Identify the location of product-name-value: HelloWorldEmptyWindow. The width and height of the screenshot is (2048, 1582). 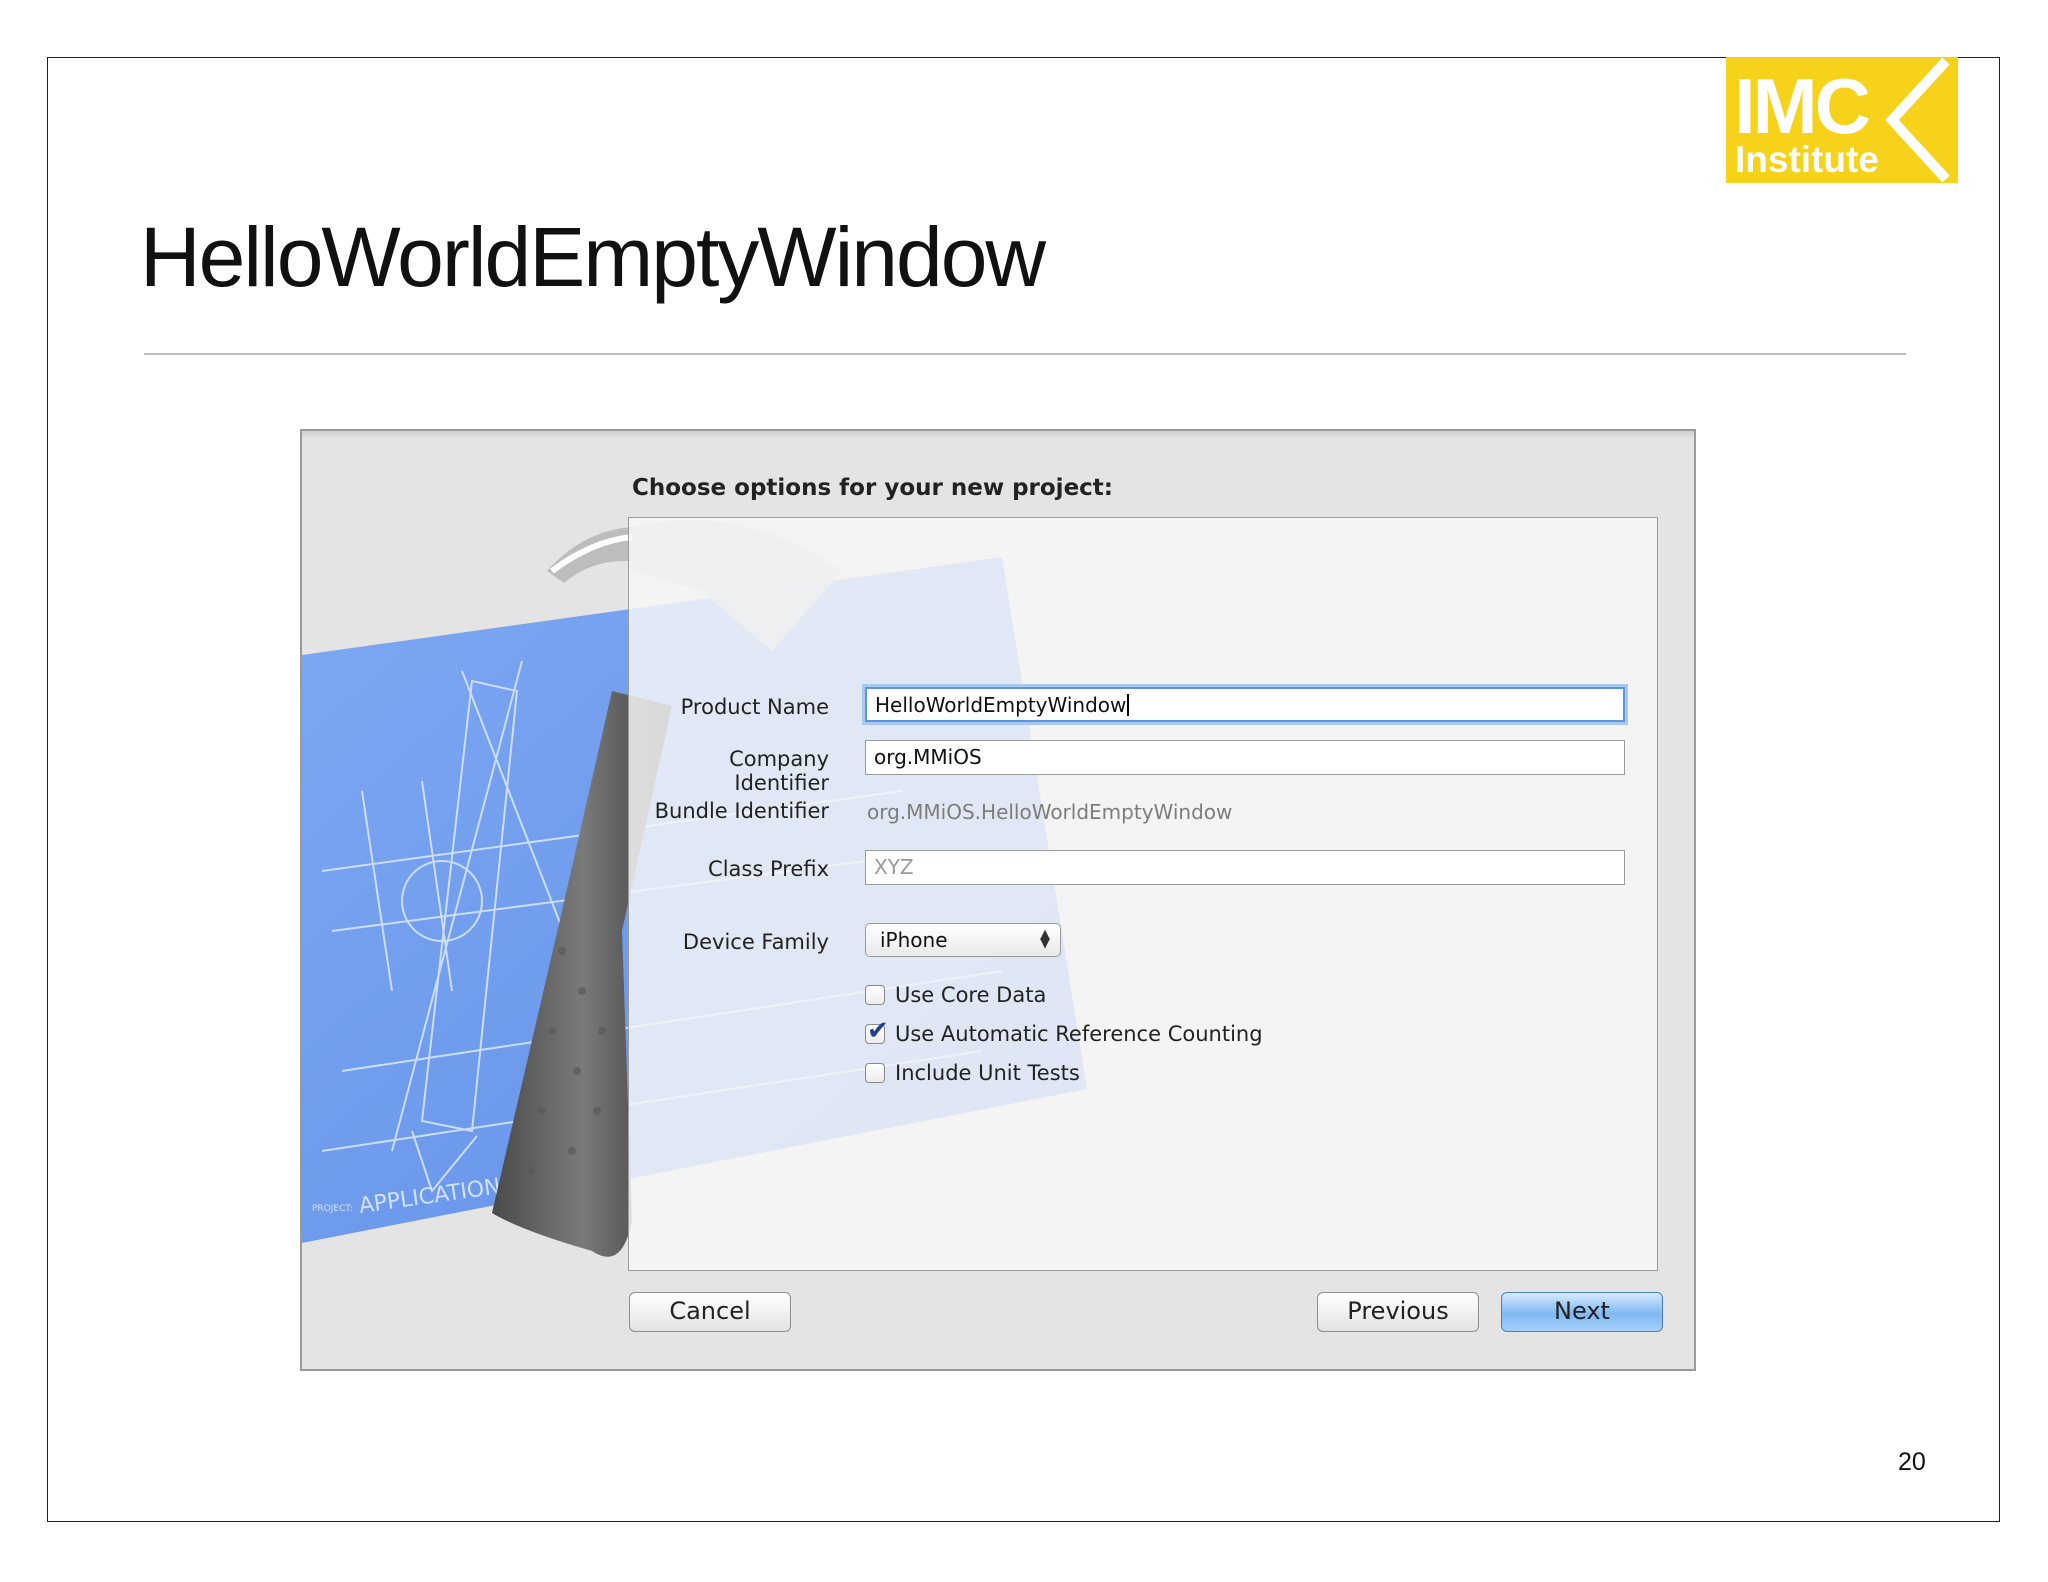
(1001, 705).